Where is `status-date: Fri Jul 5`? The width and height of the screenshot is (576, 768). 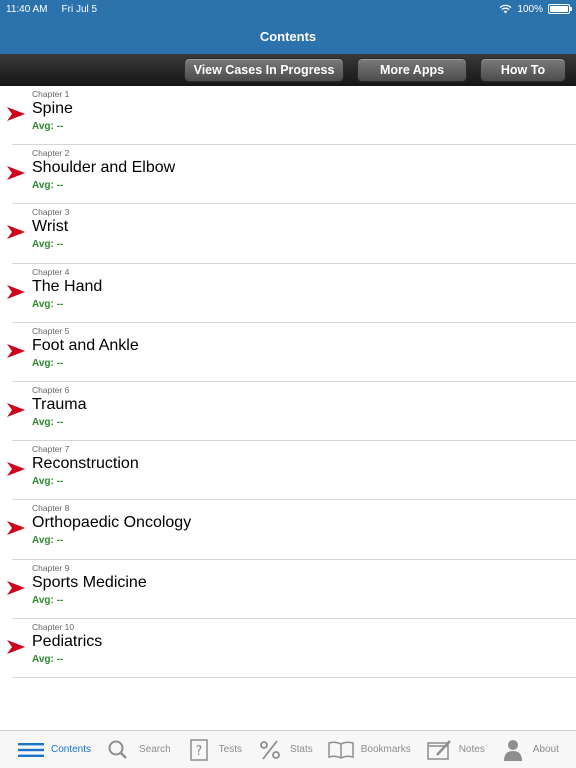
status-date: Fri Jul 5 is located at coordinates (79, 9).